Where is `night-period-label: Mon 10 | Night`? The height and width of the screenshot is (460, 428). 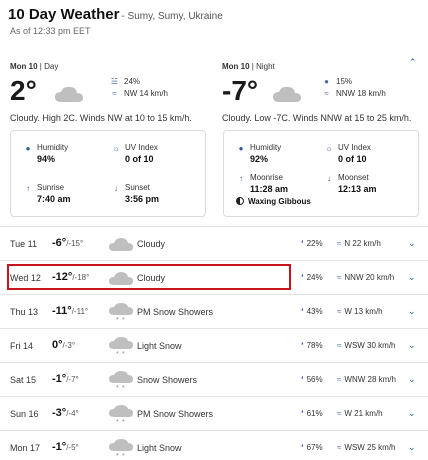 night-period-label: Mon 10 | Night is located at coordinates (248, 66).